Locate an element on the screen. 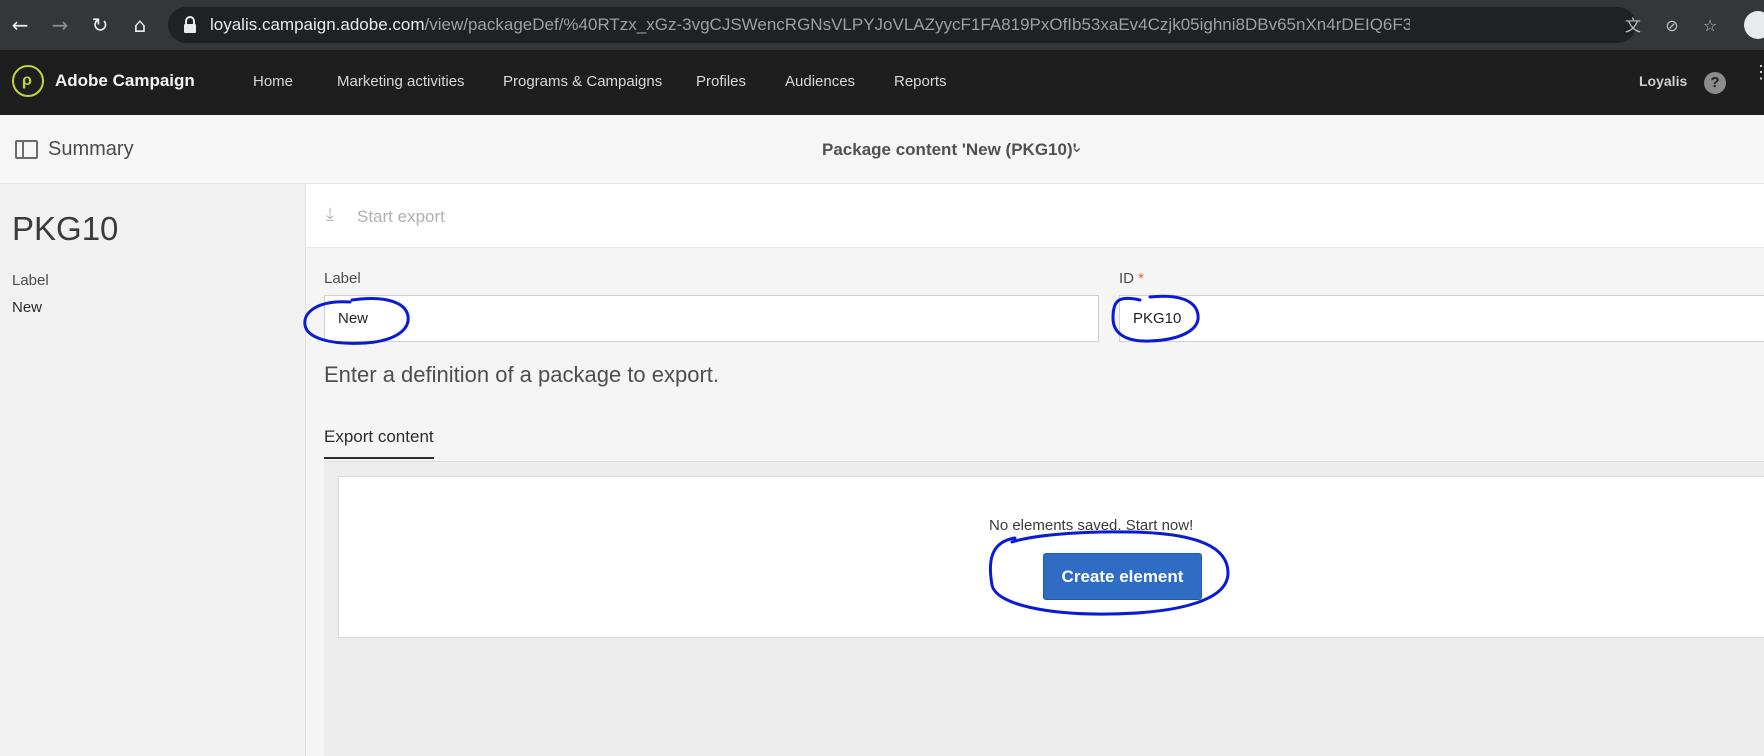 This screenshot has height=756, width=1764. summary-panel-icon is located at coordinates (26, 149).